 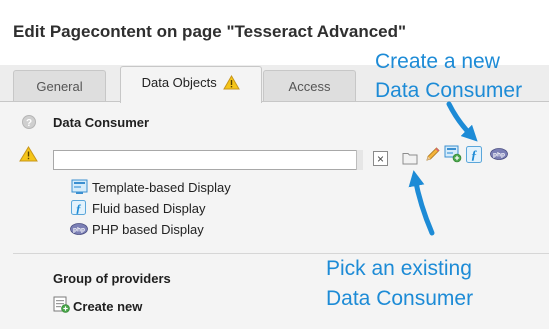 What do you see at coordinates (232, 82) in the screenshot?
I see `warning-icon` at bounding box center [232, 82].